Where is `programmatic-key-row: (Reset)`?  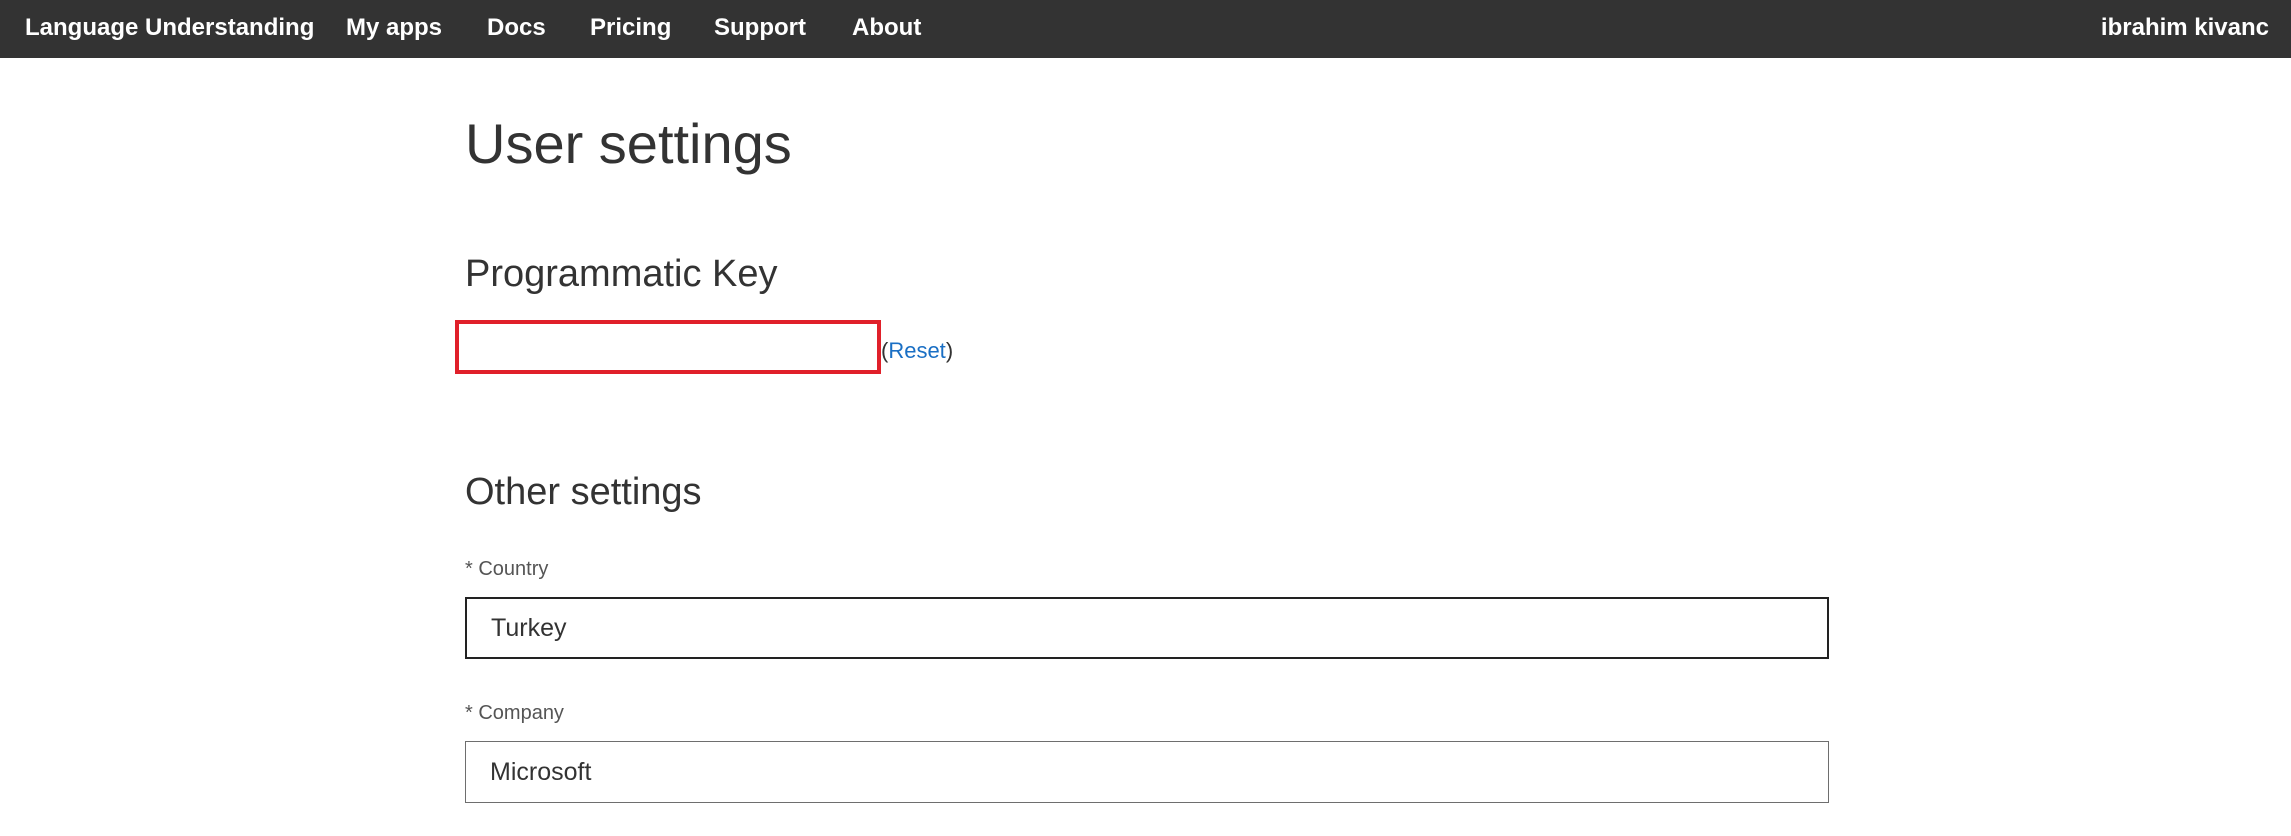 programmatic-key-row: (Reset) is located at coordinates (704, 347).